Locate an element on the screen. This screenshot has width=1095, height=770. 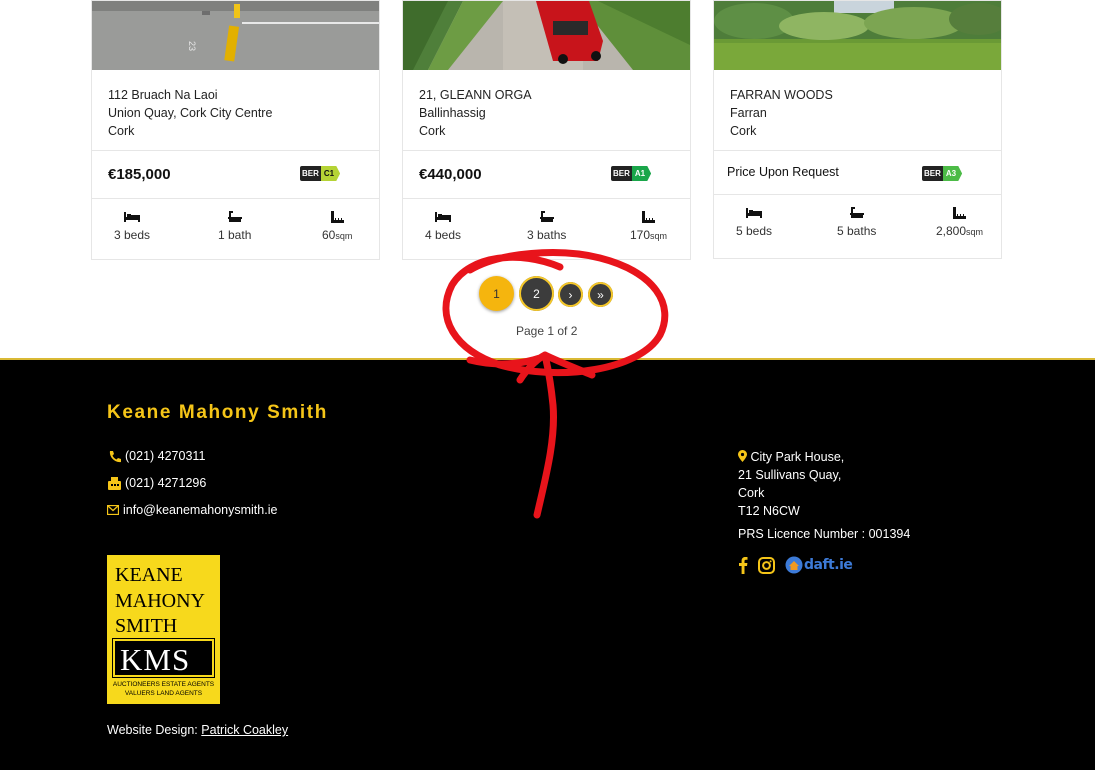
listing-price: Price Upon Request is located at coordinates (783, 172).